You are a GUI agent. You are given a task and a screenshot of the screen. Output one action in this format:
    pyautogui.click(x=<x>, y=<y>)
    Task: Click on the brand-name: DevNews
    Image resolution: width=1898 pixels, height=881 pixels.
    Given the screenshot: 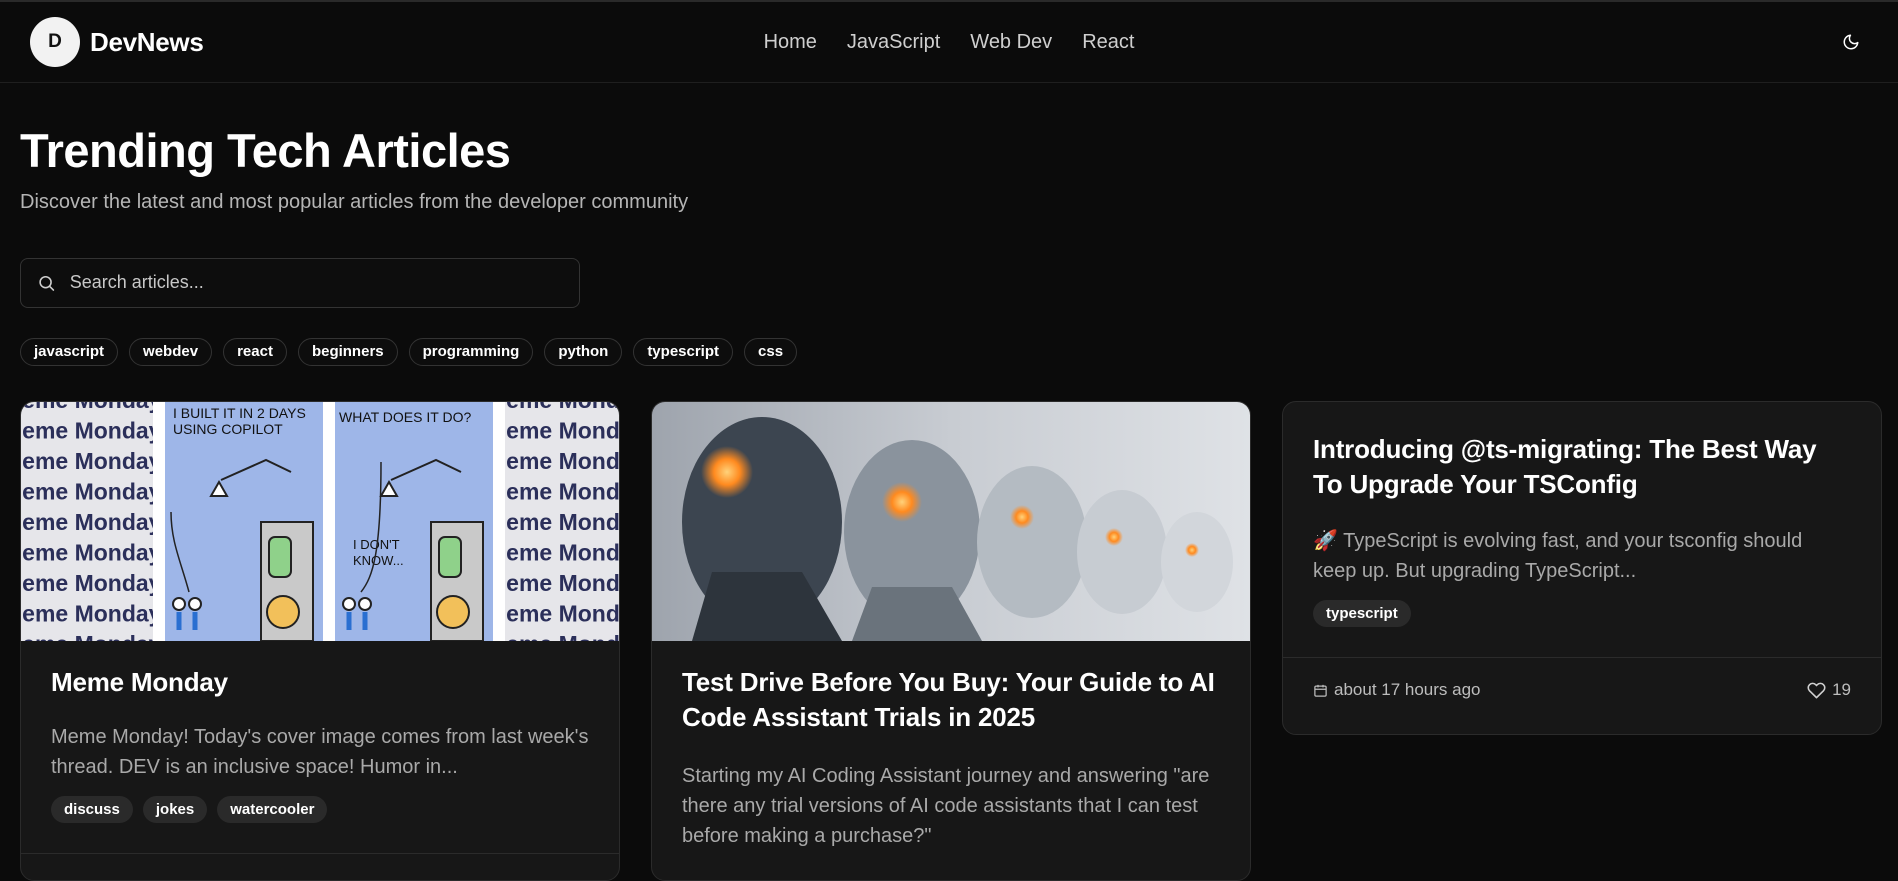 What is the action you would take?
    pyautogui.click(x=147, y=42)
    